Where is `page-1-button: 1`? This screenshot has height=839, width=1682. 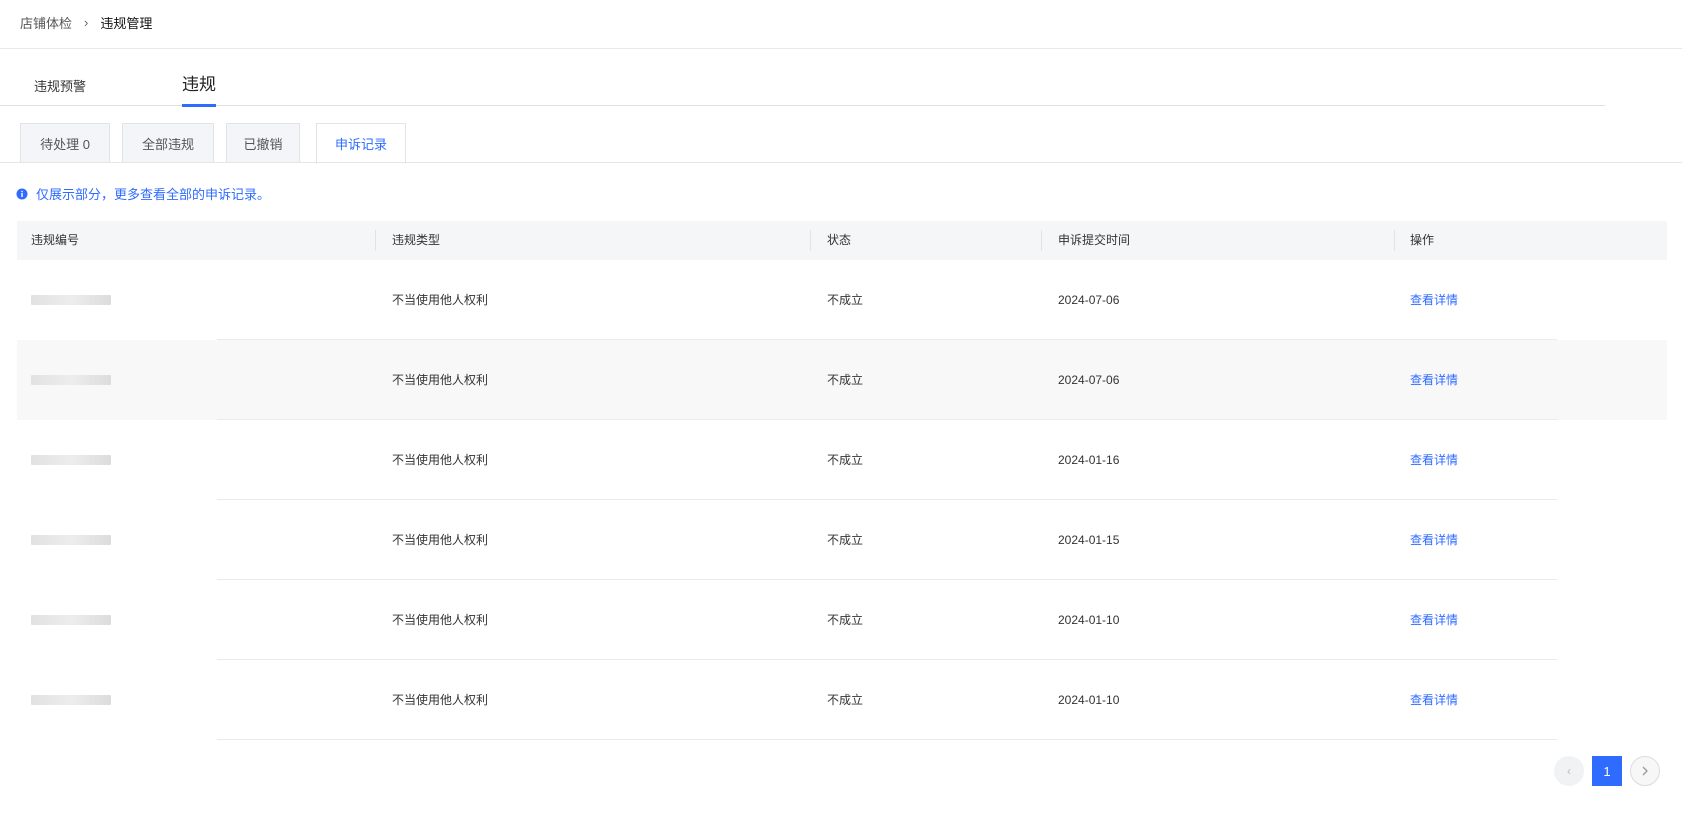
page-1-button: 1 is located at coordinates (1607, 771).